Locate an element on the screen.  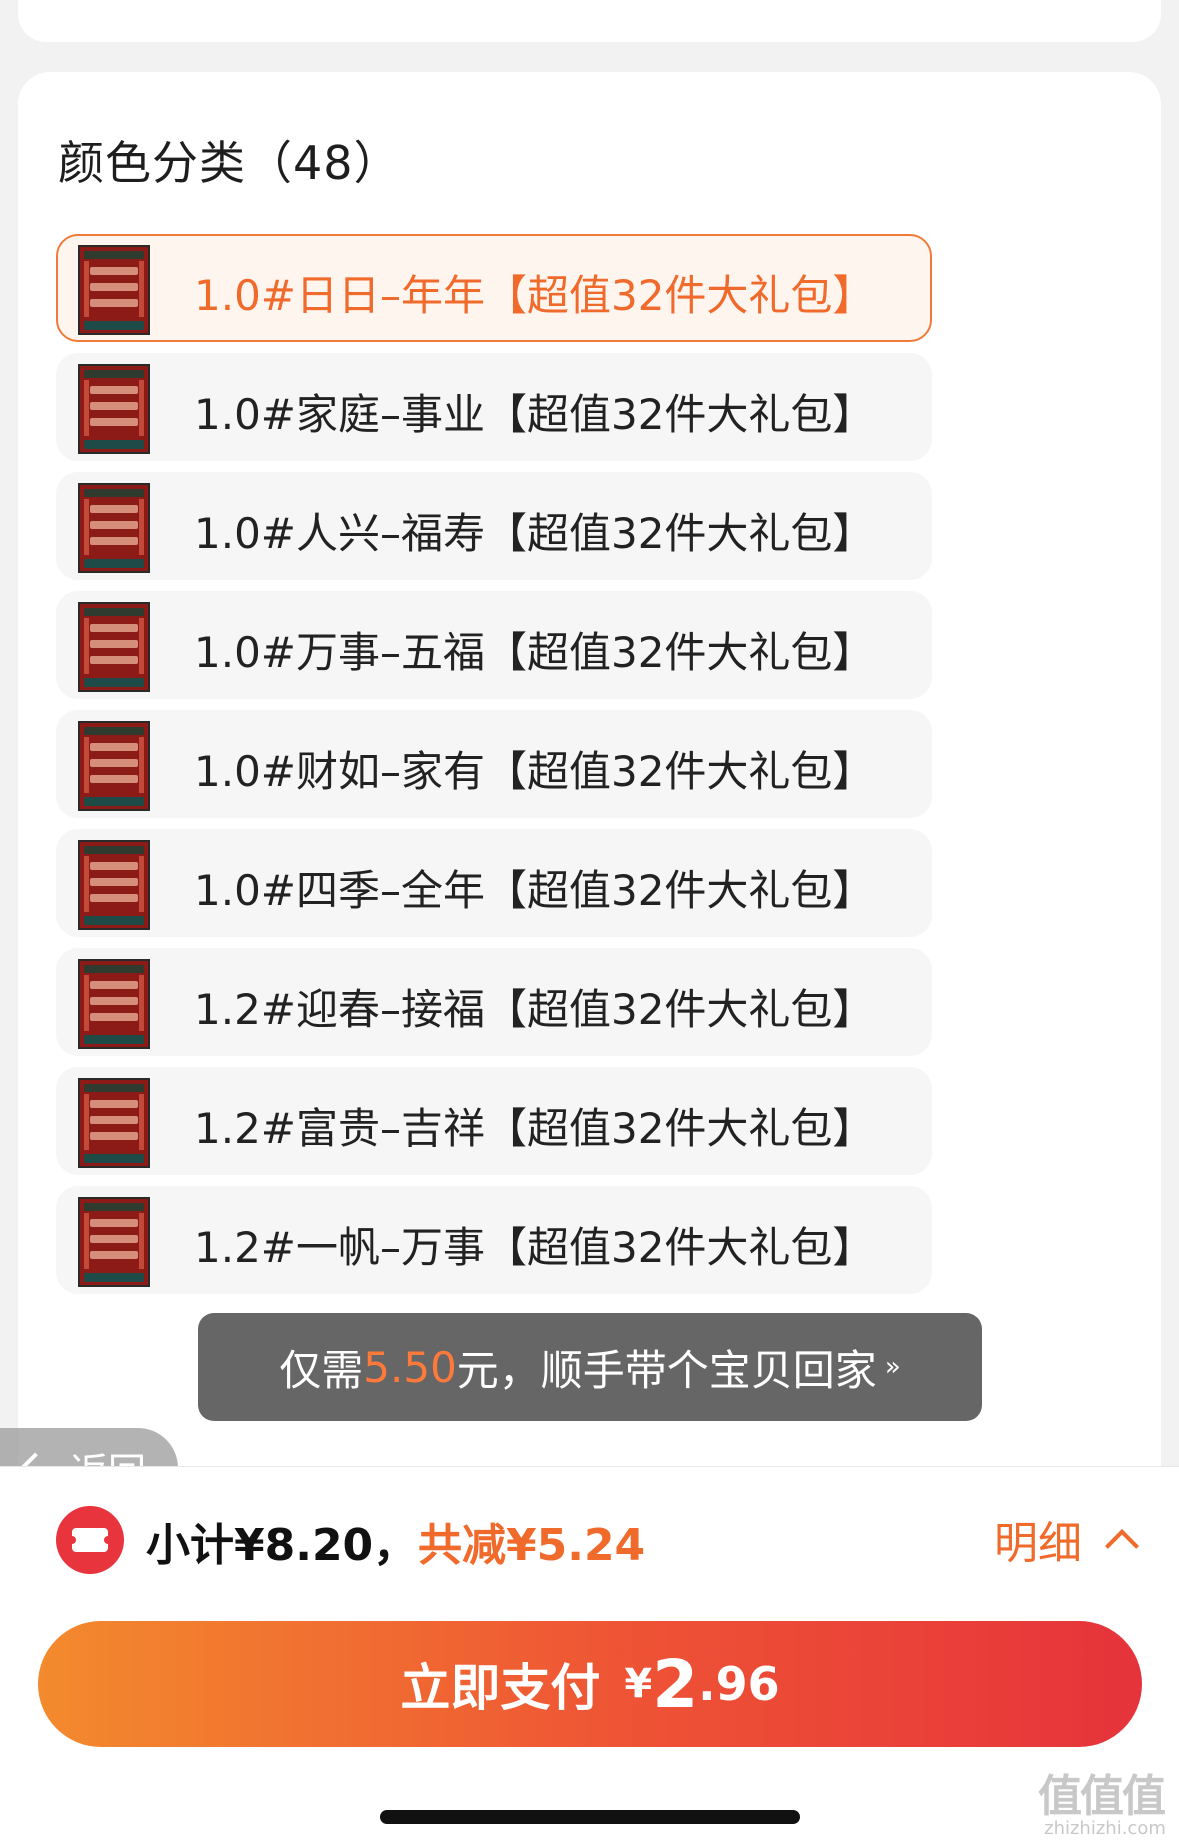
sku-label: 1.2#富贵–吉祥【超值32件大礼包】 is located at coordinates (534, 1128).